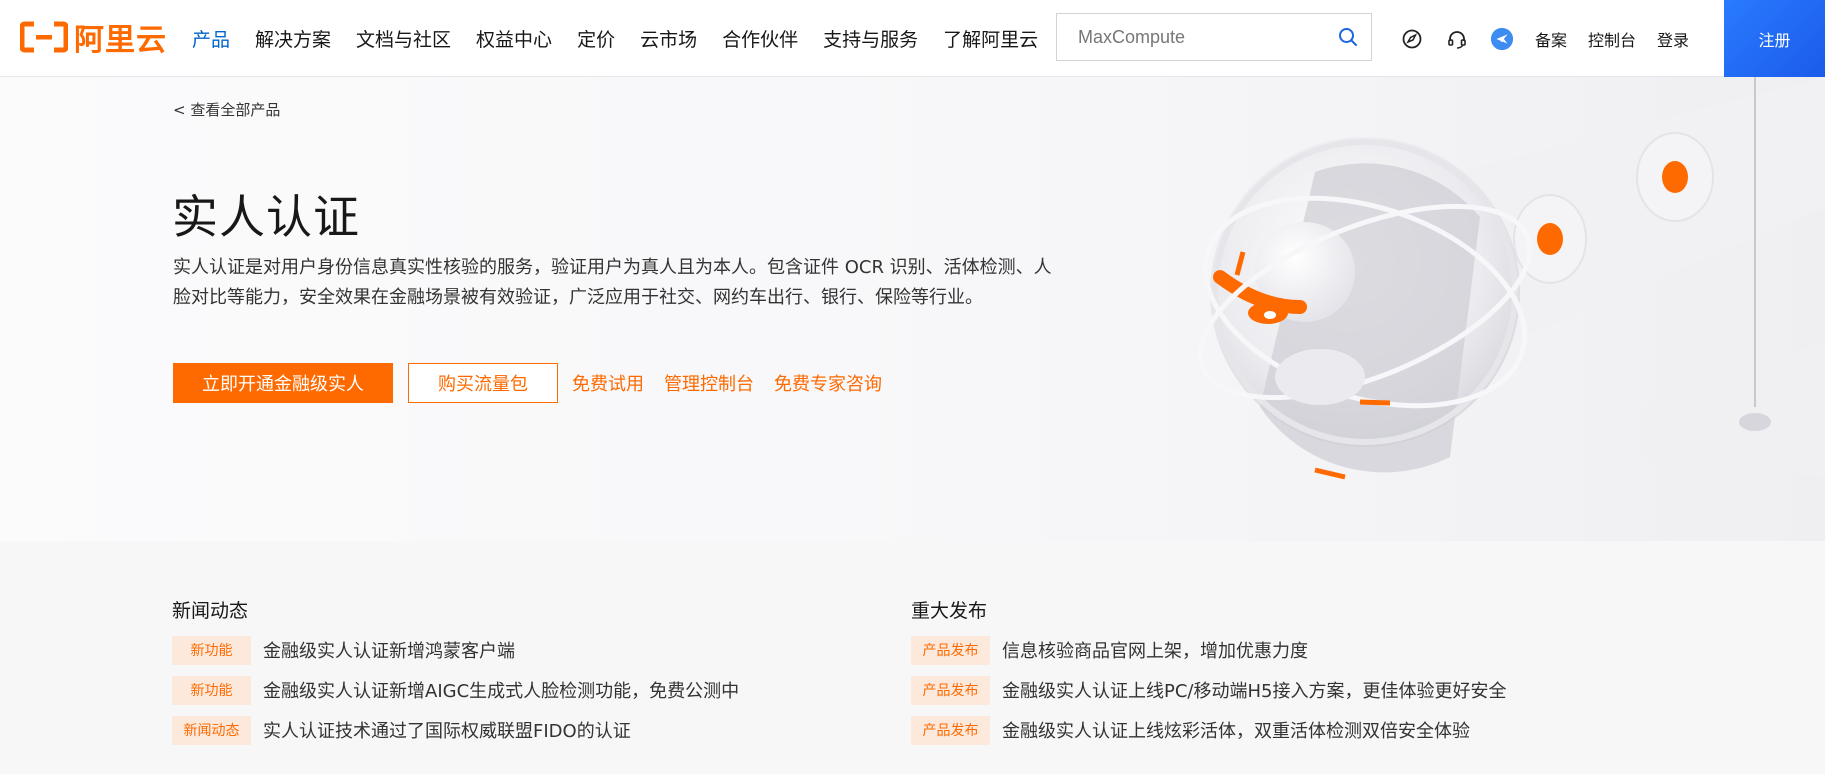 This screenshot has height=774, width=1825. What do you see at coordinates (1155, 651) in the screenshot?
I see `release-text: 信息核验商品官网上架，增加优惠力度` at bounding box center [1155, 651].